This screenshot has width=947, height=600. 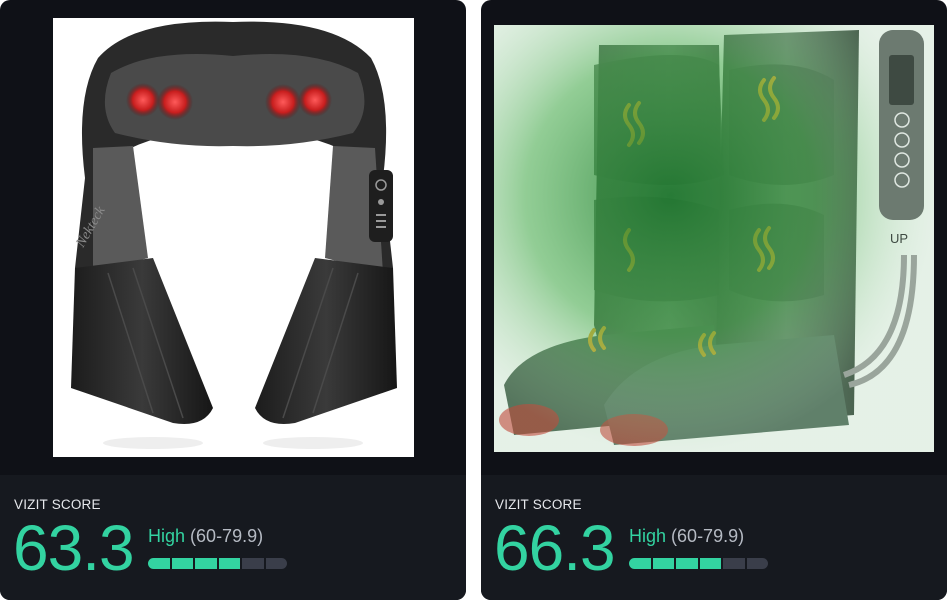 I want to click on remote-up-label: UP, so click(x=899, y=238).